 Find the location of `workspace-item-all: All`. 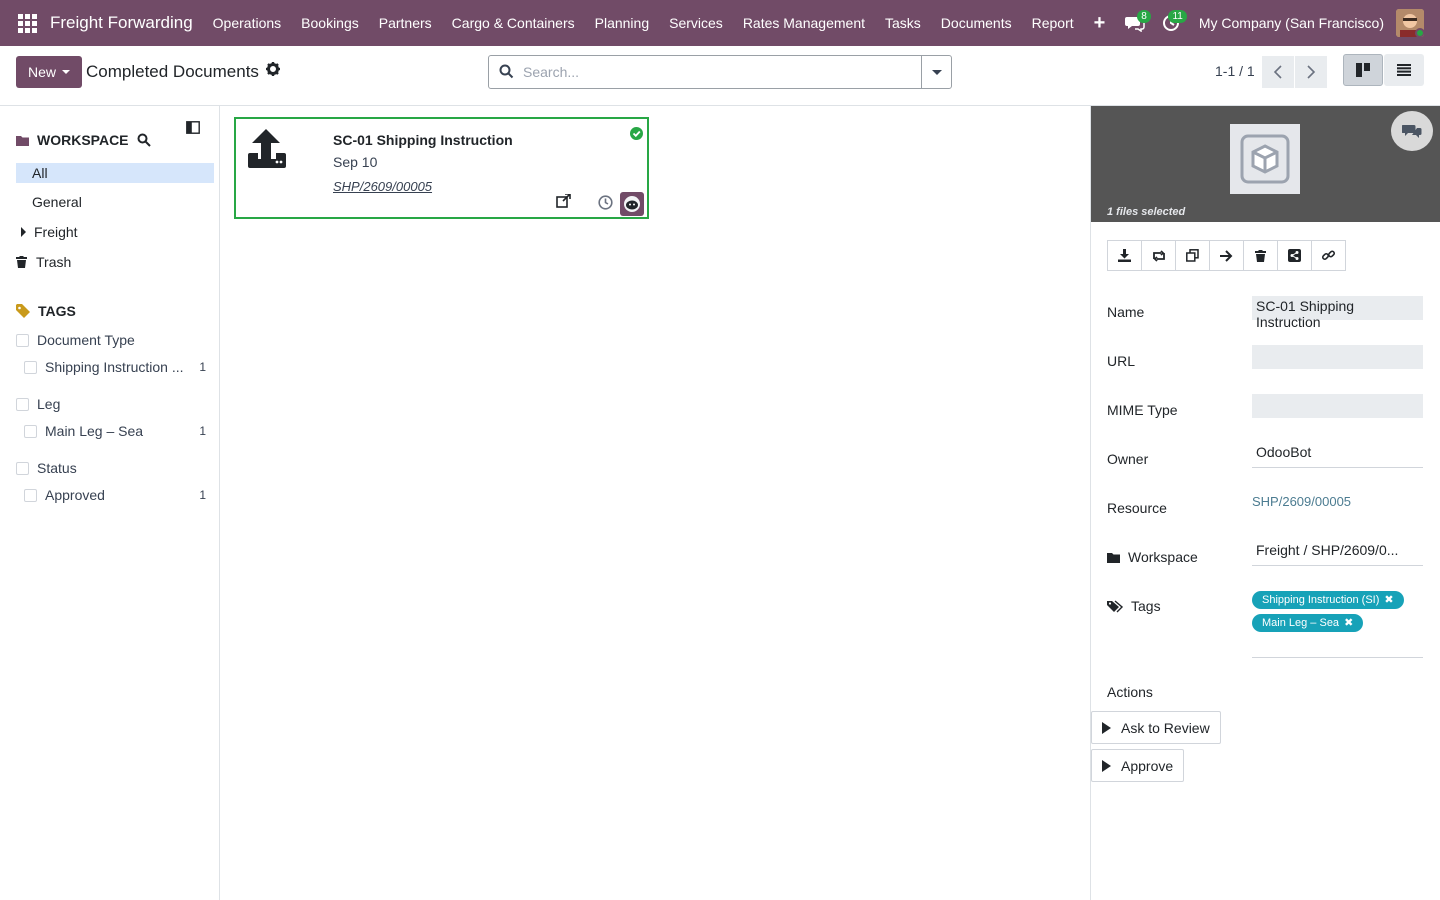

workspace-item-all: All is located at coordinates (115, 173).